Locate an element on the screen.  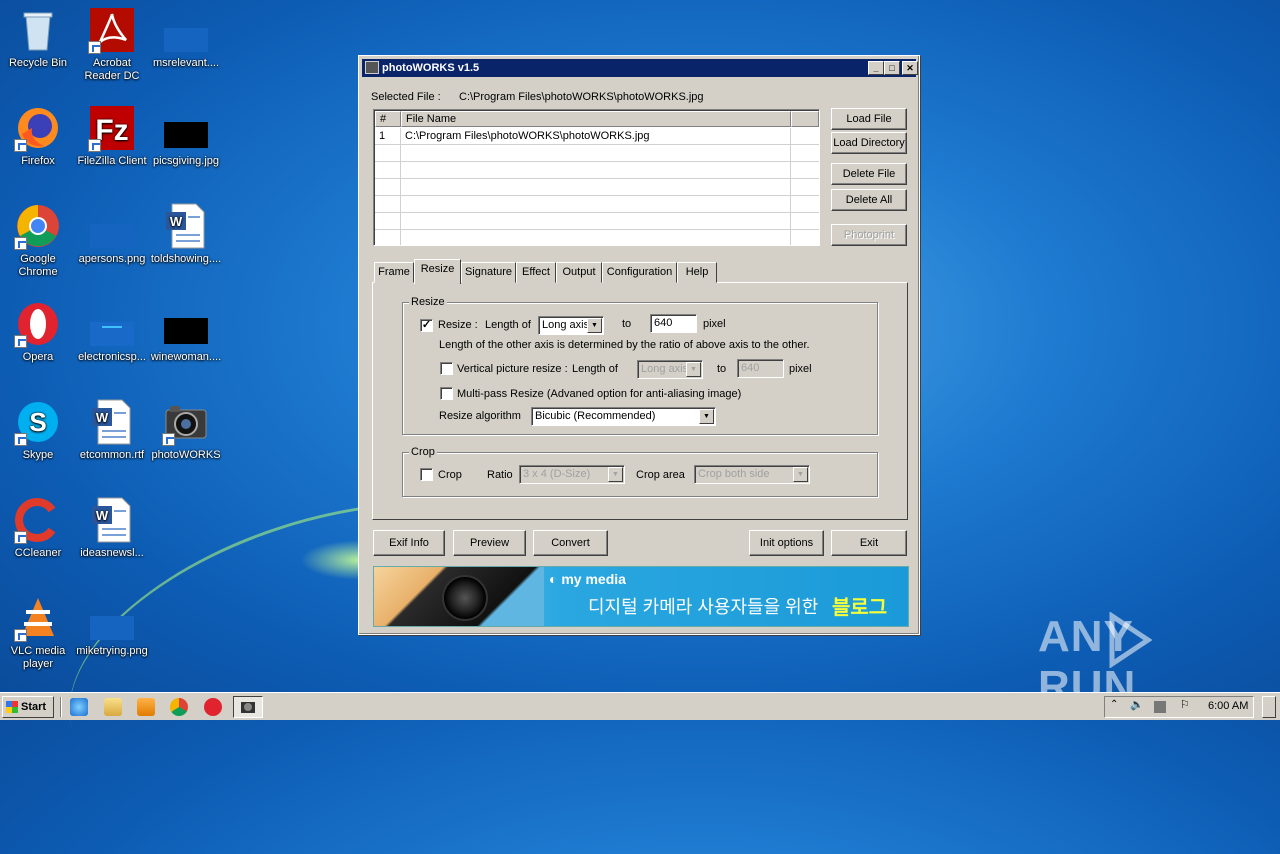
tab-resize: Resize is located at coordinates (437, 271).